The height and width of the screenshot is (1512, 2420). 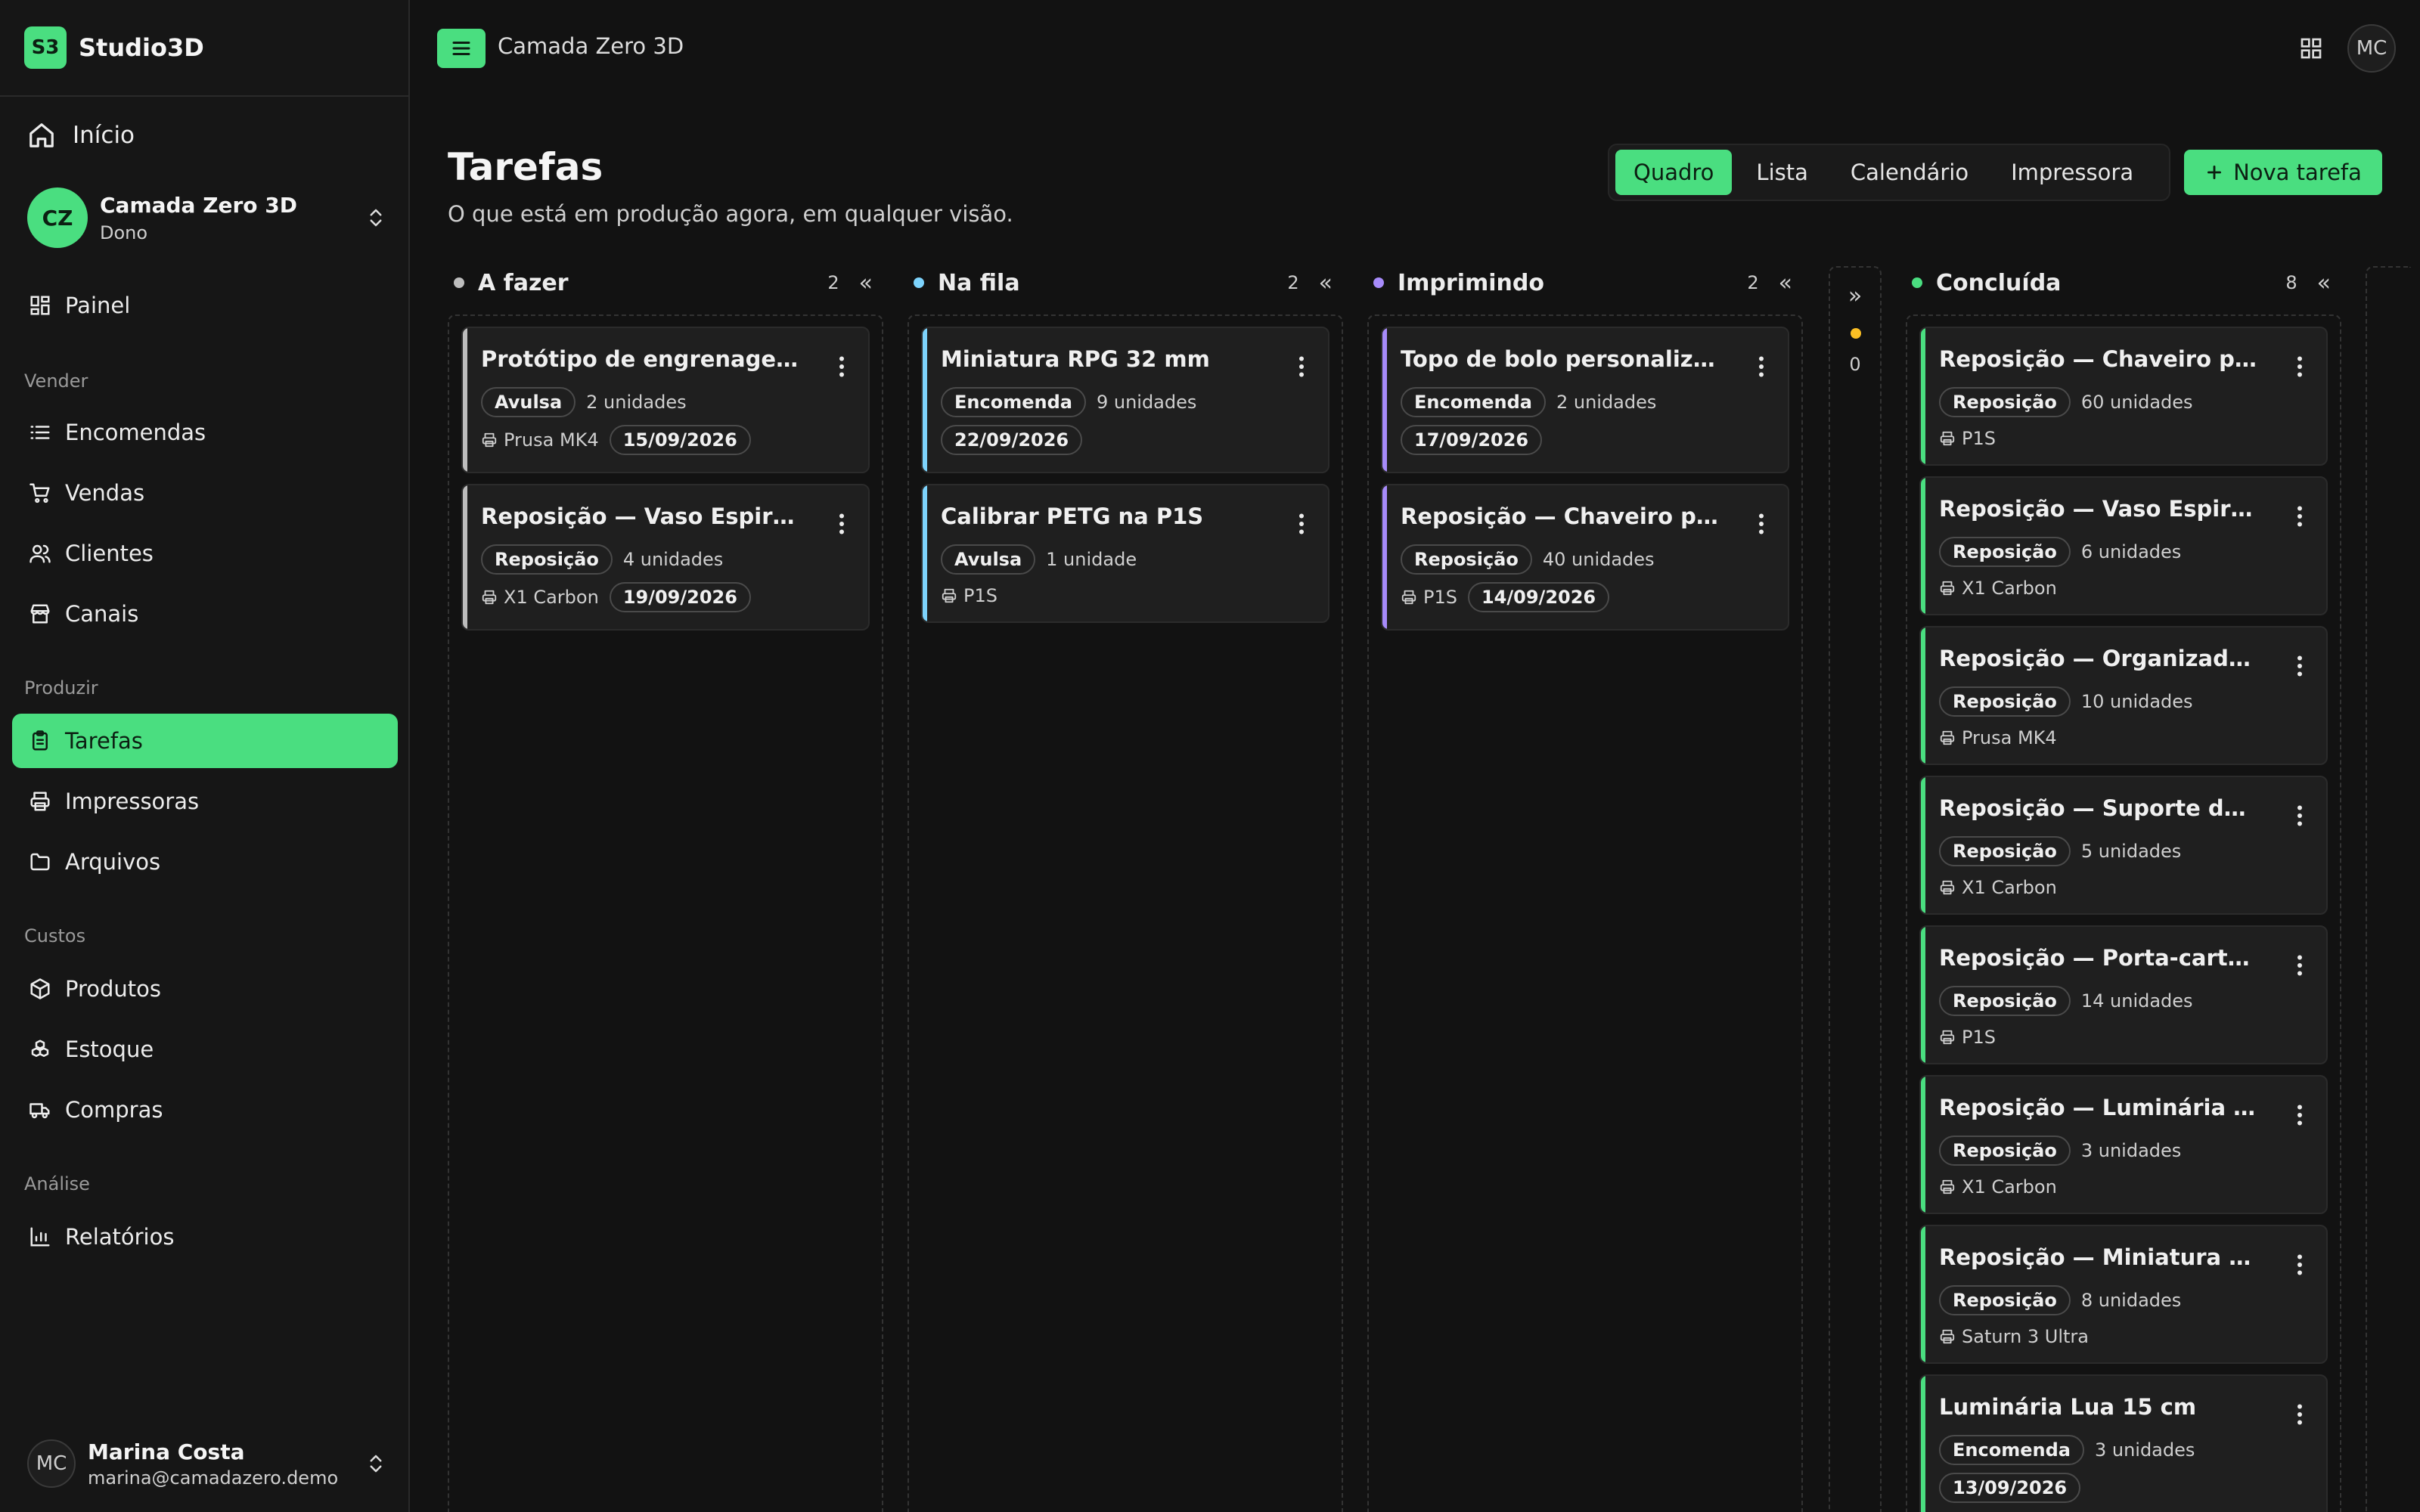 I want to click on chevron-updown-icon, so click(x=376, y=1464).